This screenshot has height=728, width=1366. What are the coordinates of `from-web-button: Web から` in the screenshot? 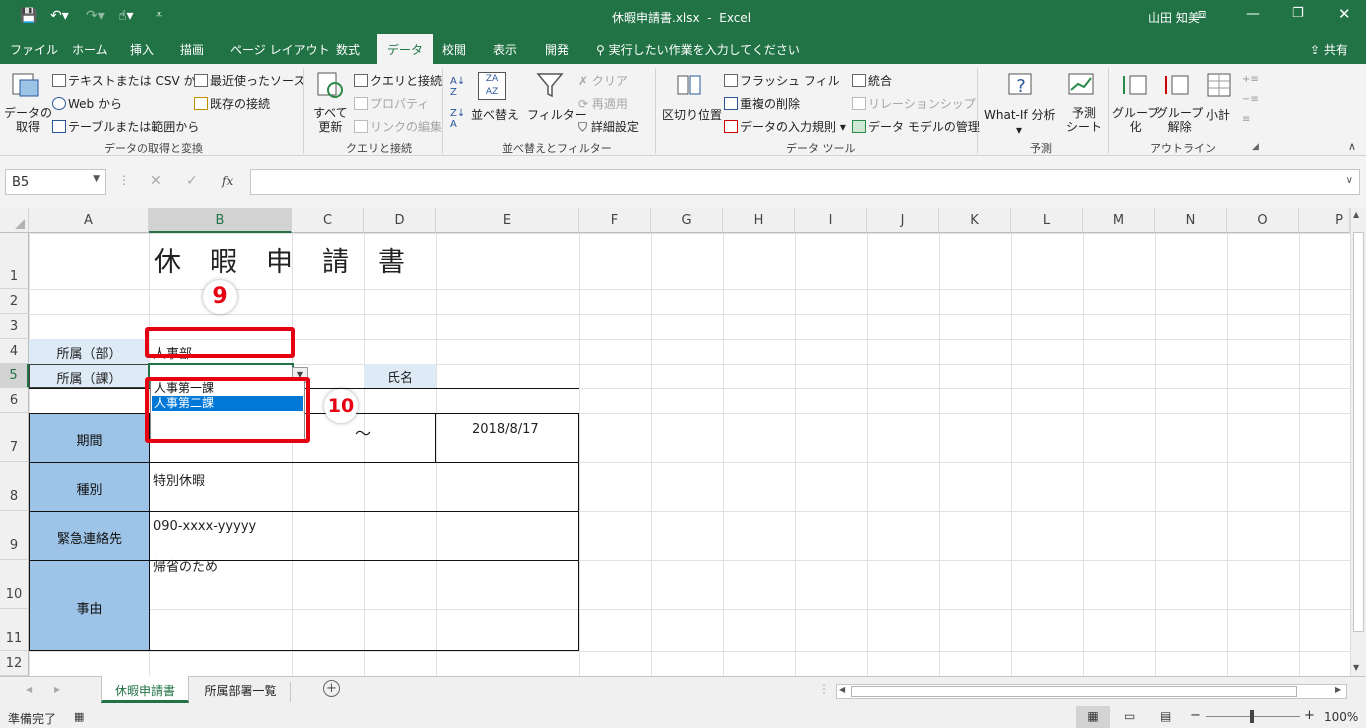 It's located at (87, 103).